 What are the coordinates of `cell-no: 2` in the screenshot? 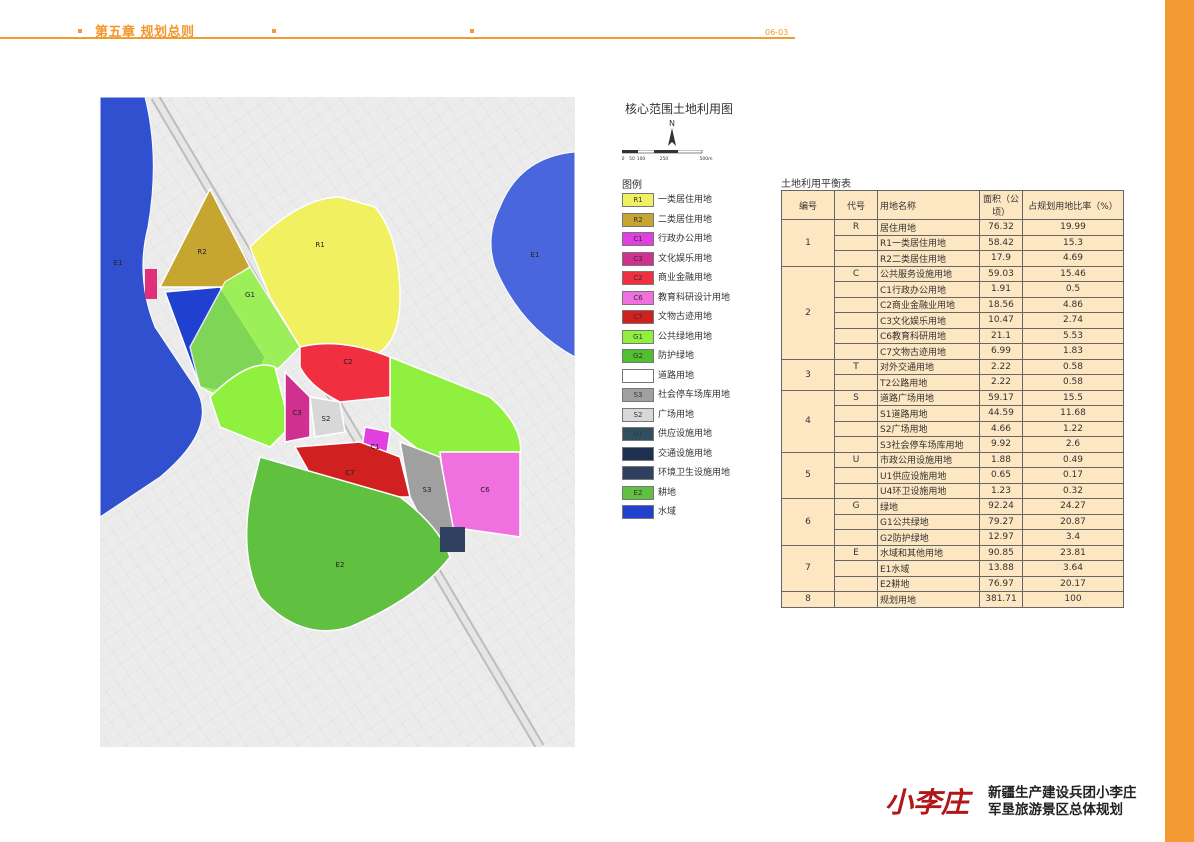 It's located at (808, 312).